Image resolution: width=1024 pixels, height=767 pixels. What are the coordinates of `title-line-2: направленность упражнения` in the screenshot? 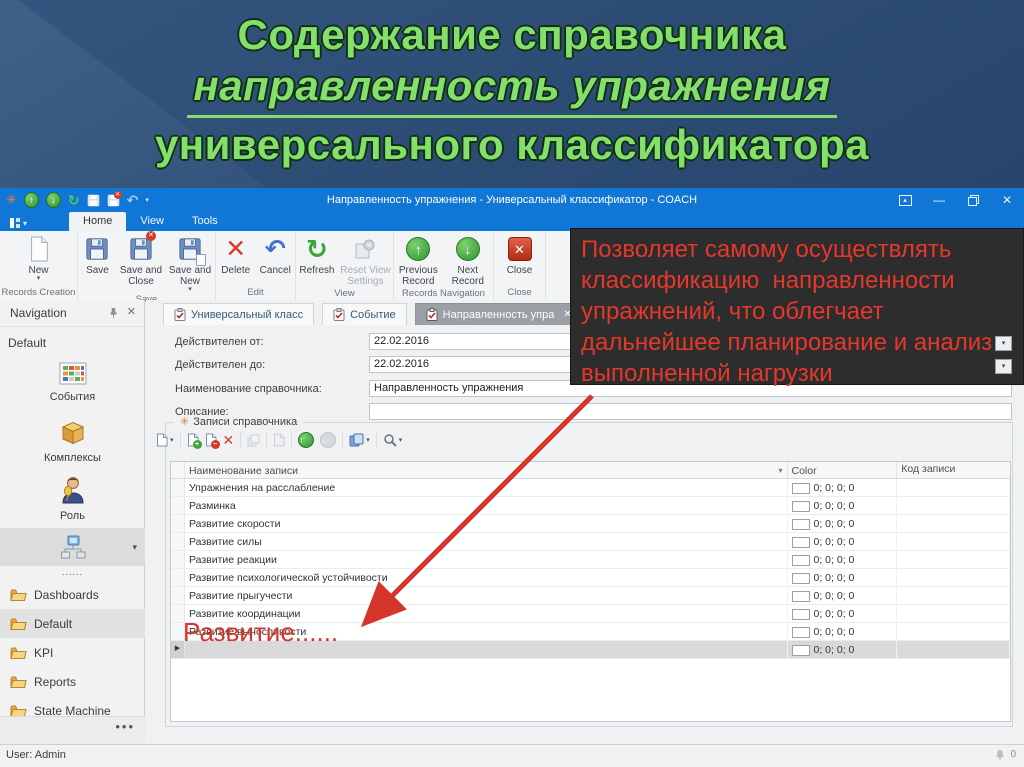 It's located at (512, 89).